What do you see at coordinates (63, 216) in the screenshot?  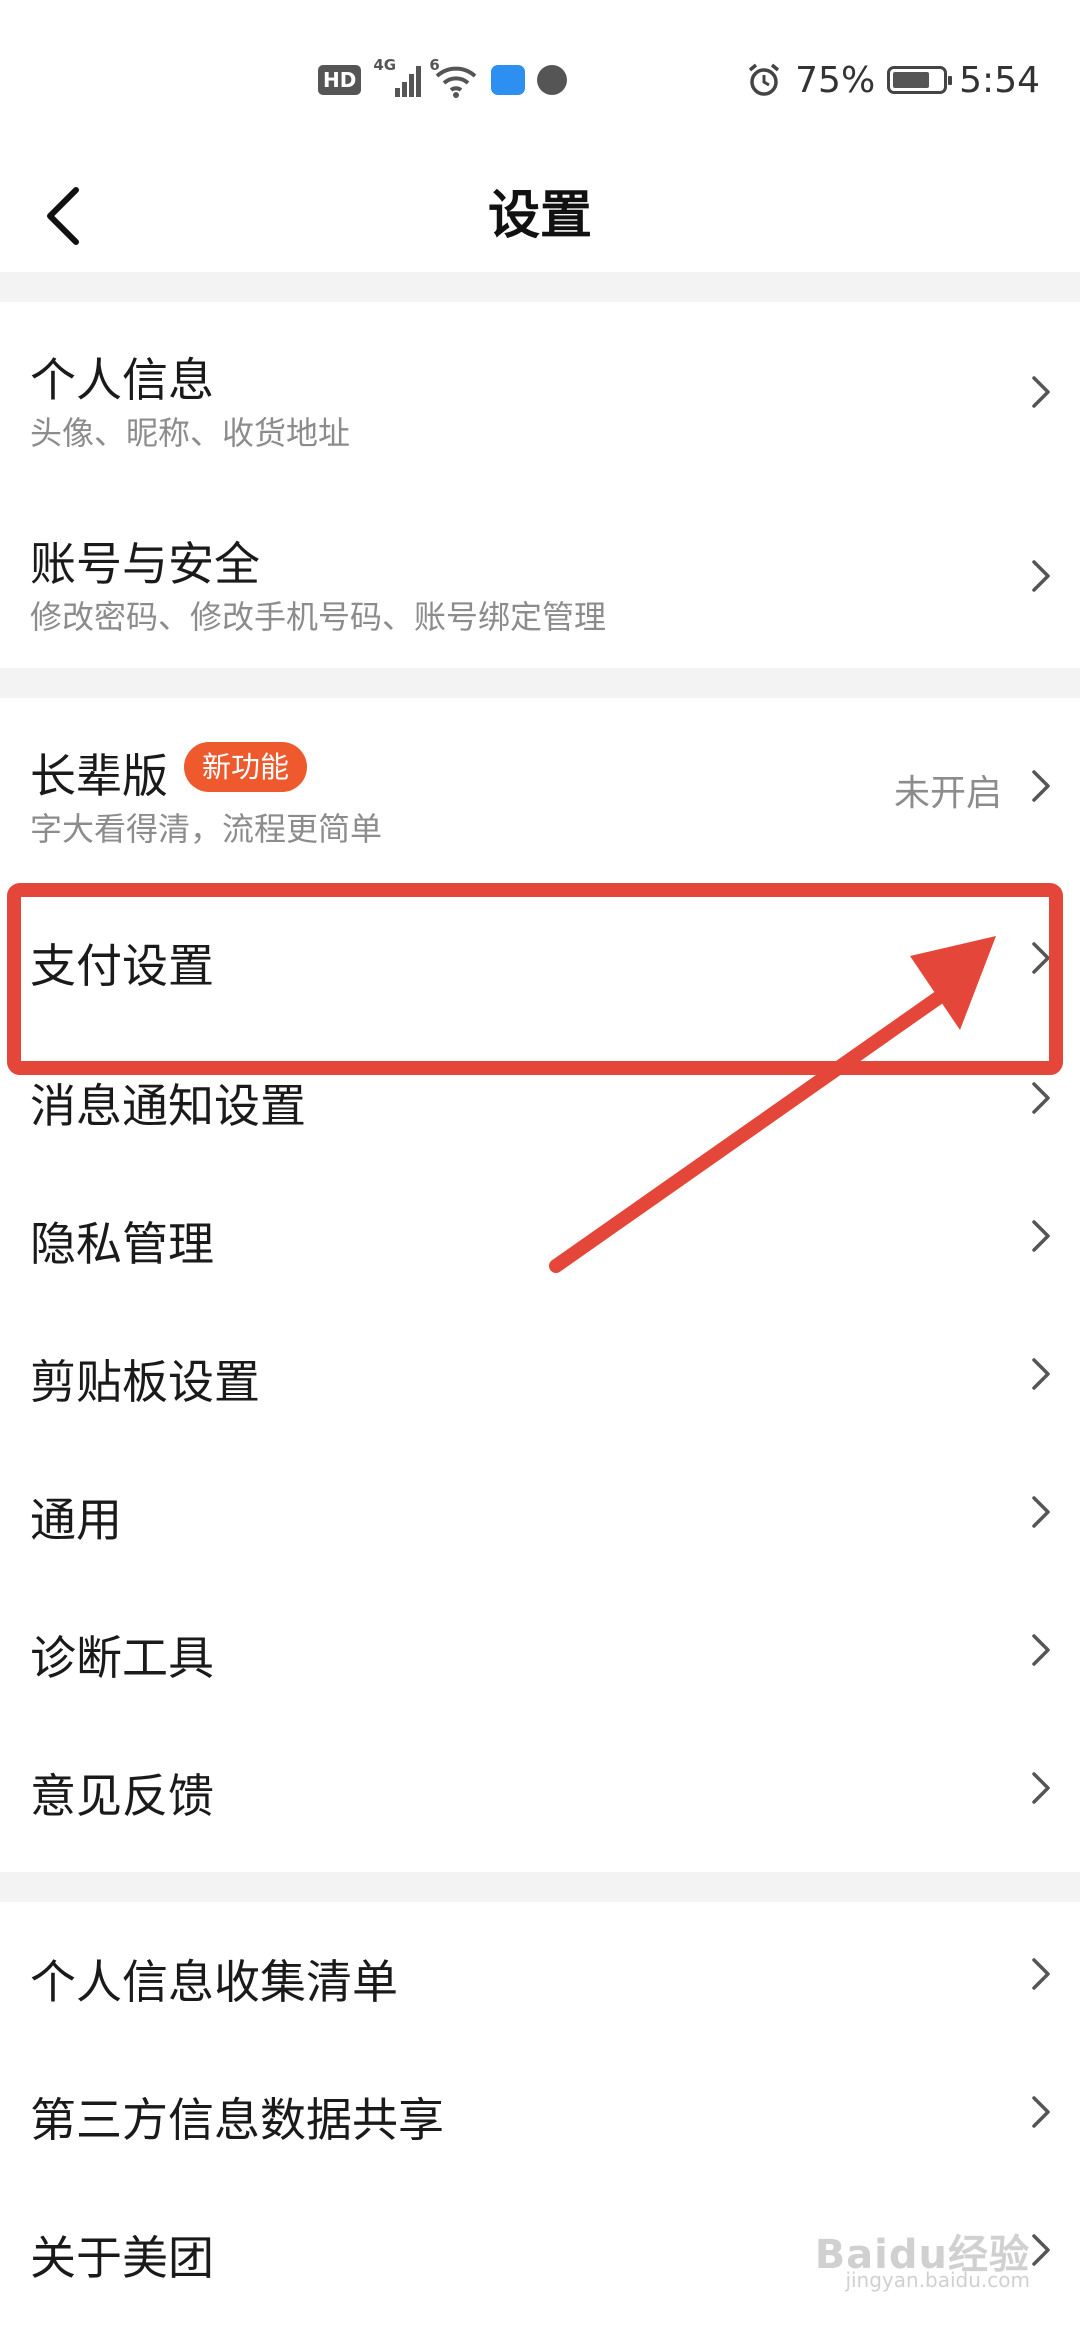 I see `chevron-left-icon` at bounding box center [63, 216].